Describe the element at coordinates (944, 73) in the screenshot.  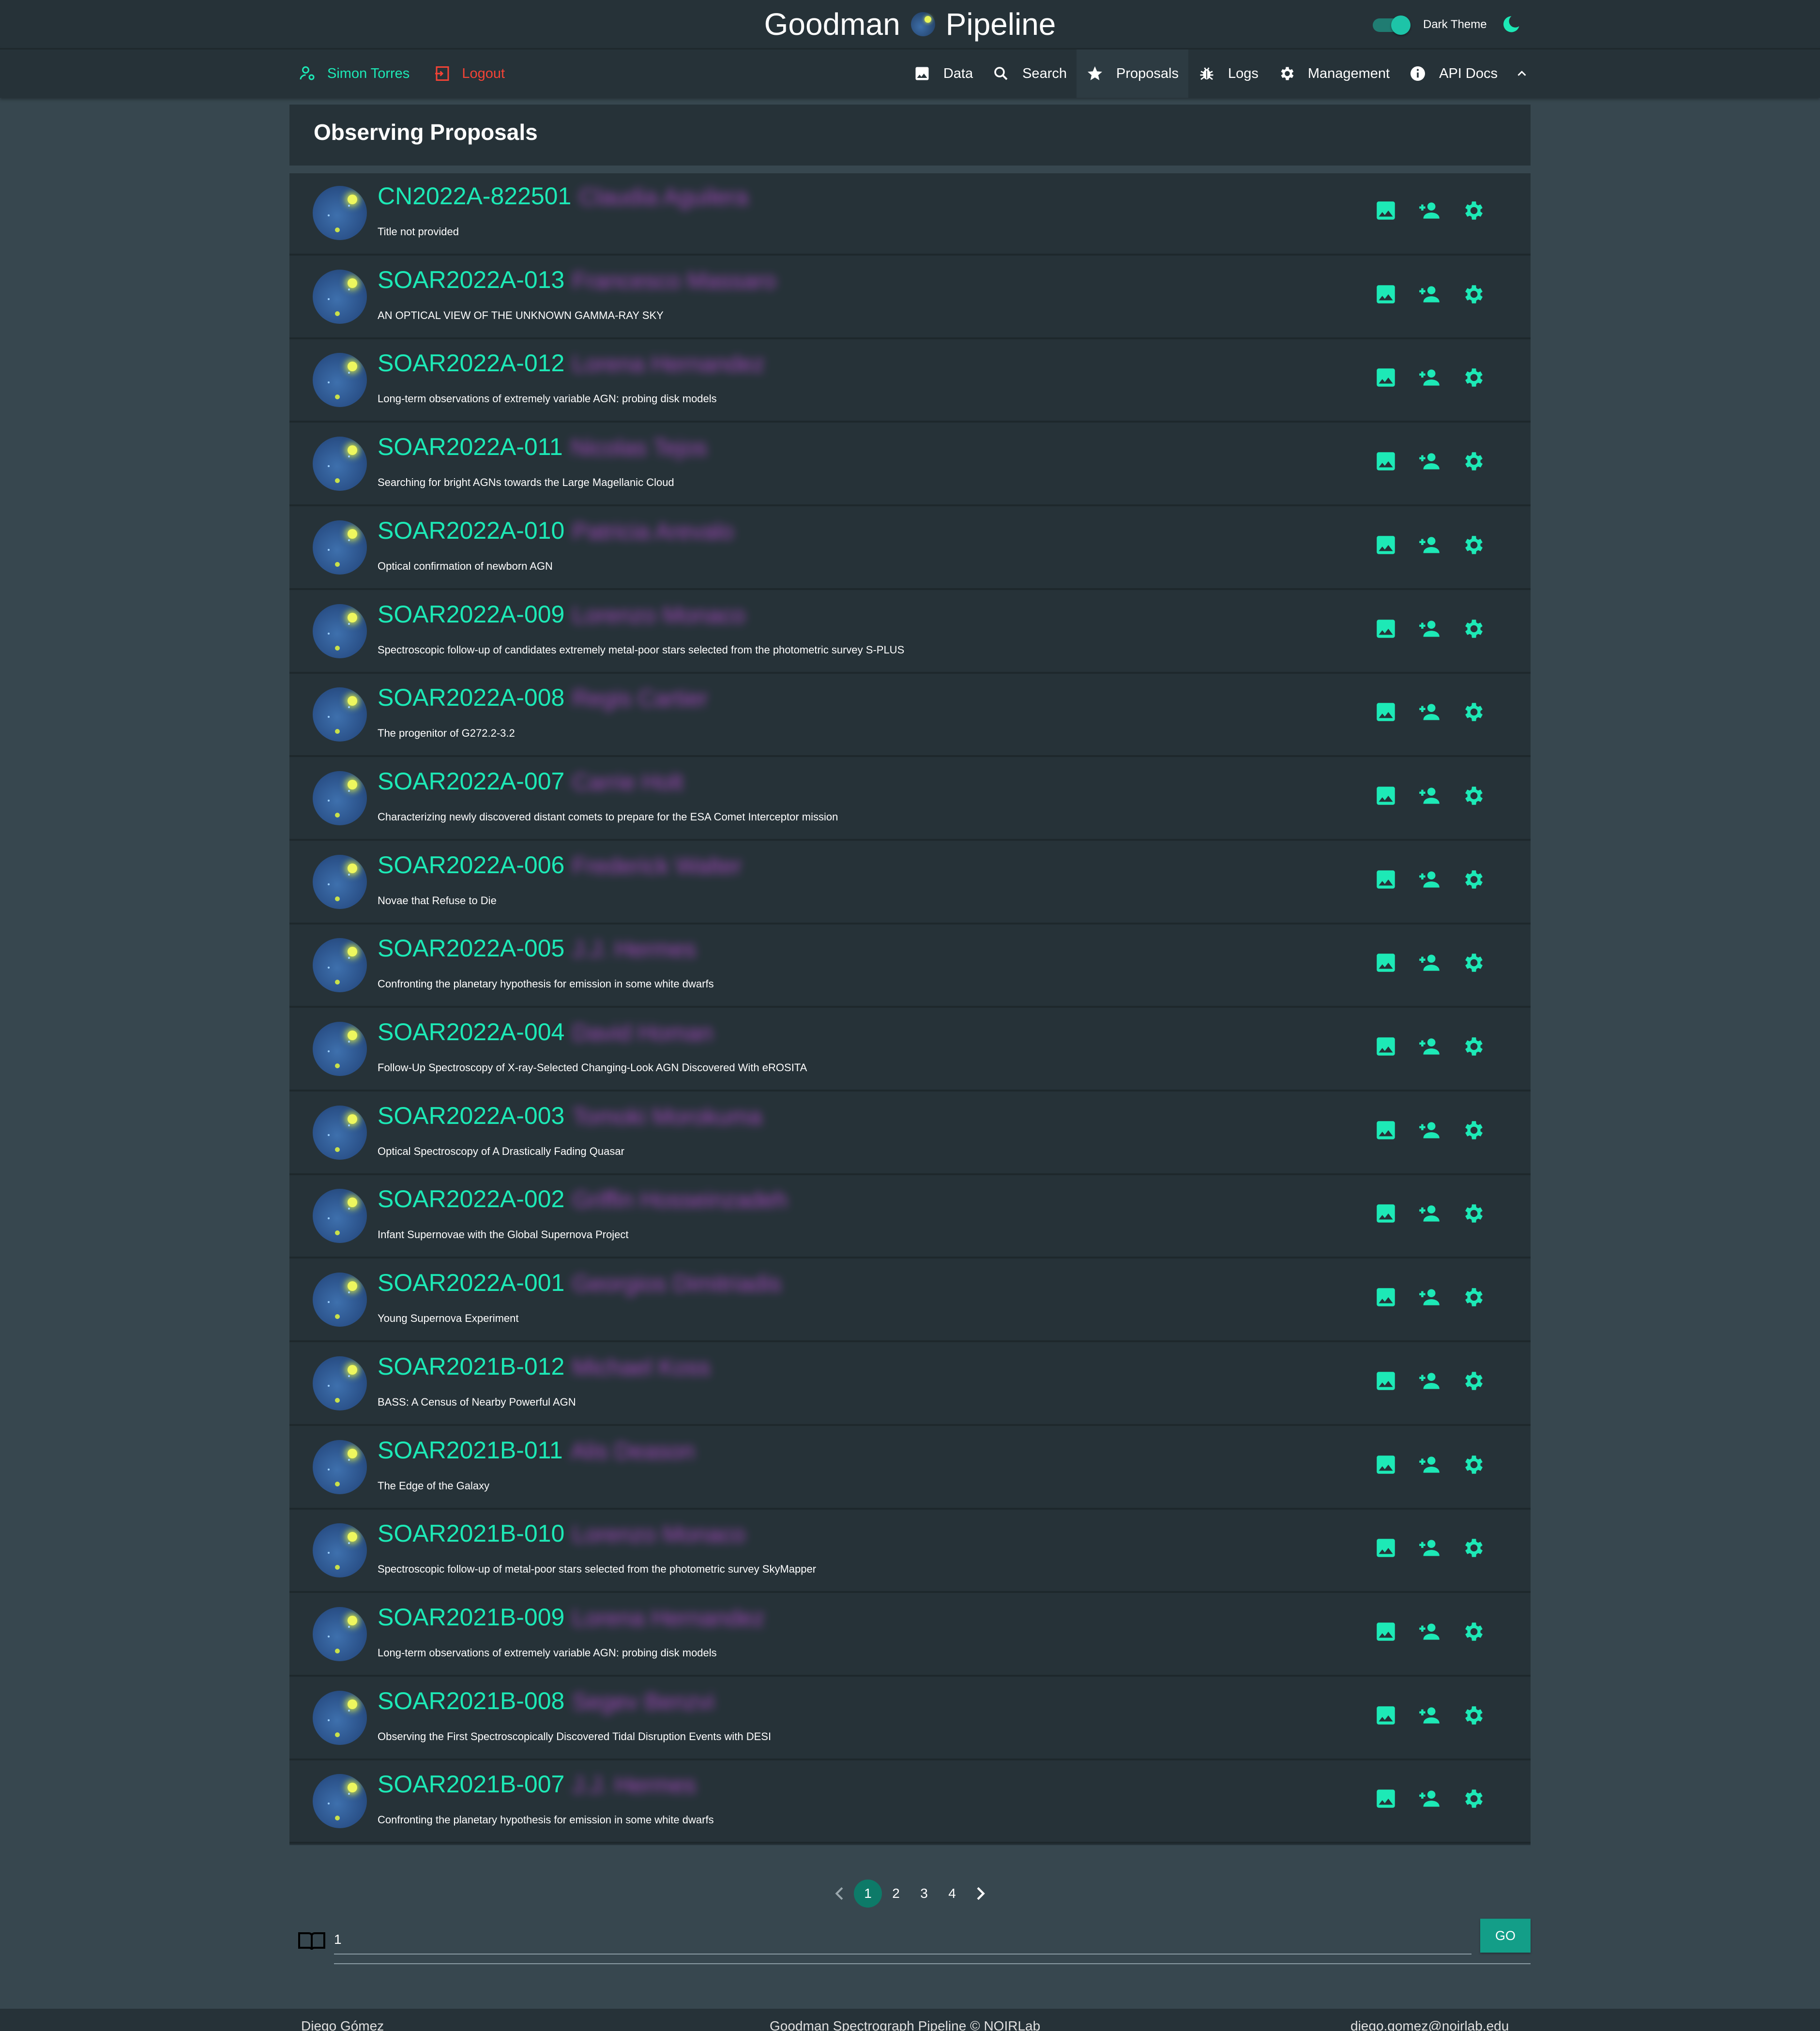
I see `nav-item-data: Data` at that location.